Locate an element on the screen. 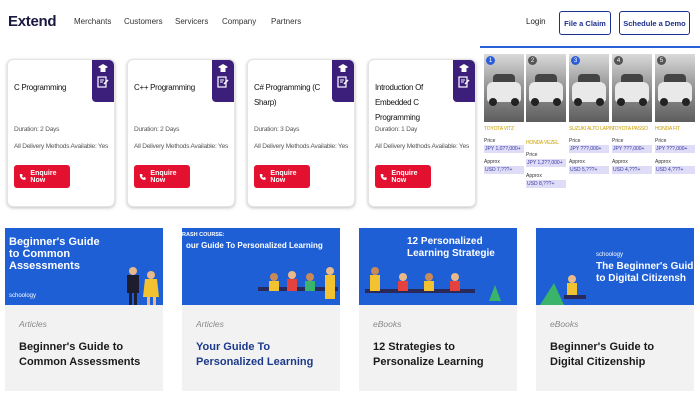  course-title: Introduction Of Embedded C Programming is located at coordinates (399, 102).